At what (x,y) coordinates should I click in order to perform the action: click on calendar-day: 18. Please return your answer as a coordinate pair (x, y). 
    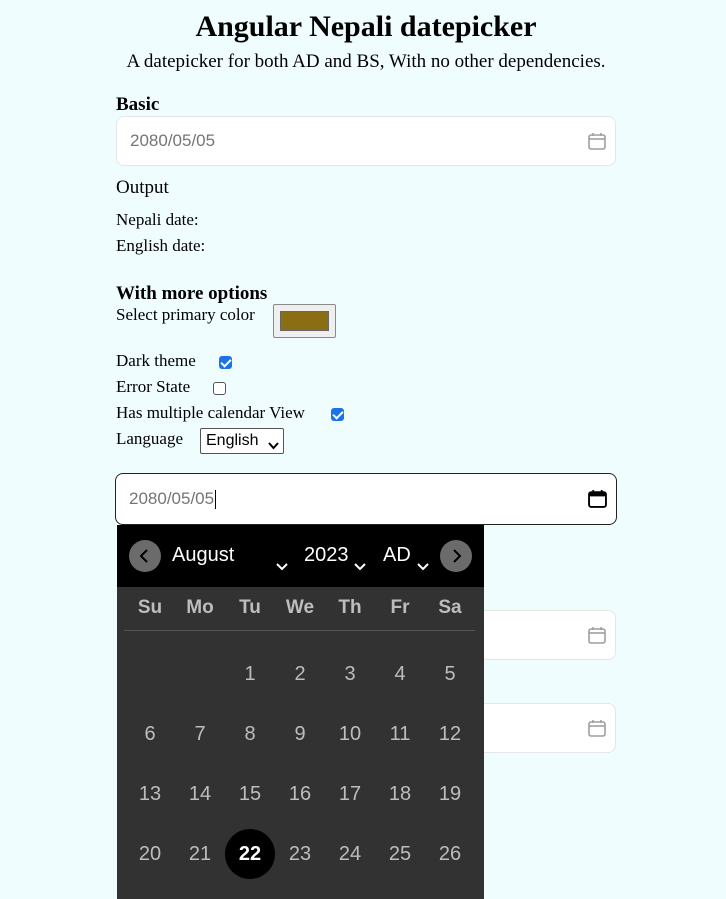
    Looking at the image, I should click on (400, 794).